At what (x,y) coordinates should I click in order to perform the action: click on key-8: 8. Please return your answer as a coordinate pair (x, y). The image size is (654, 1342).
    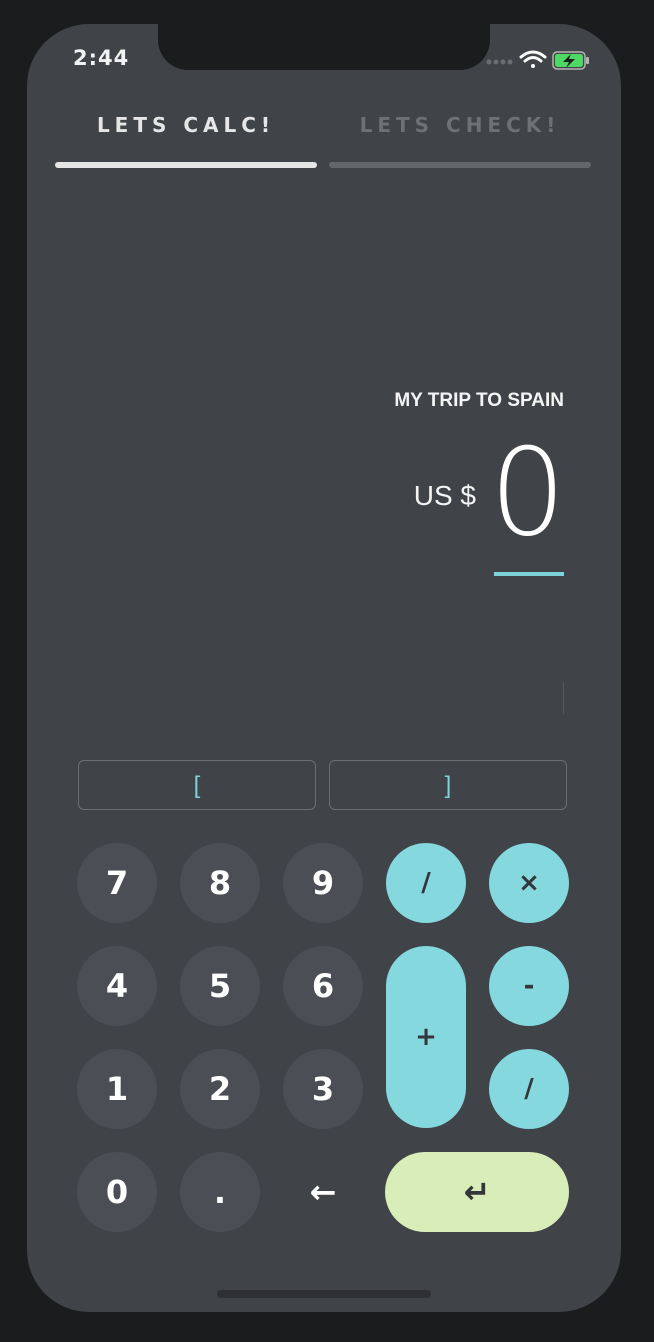
    Looking at the image, I should click on (220, 883).